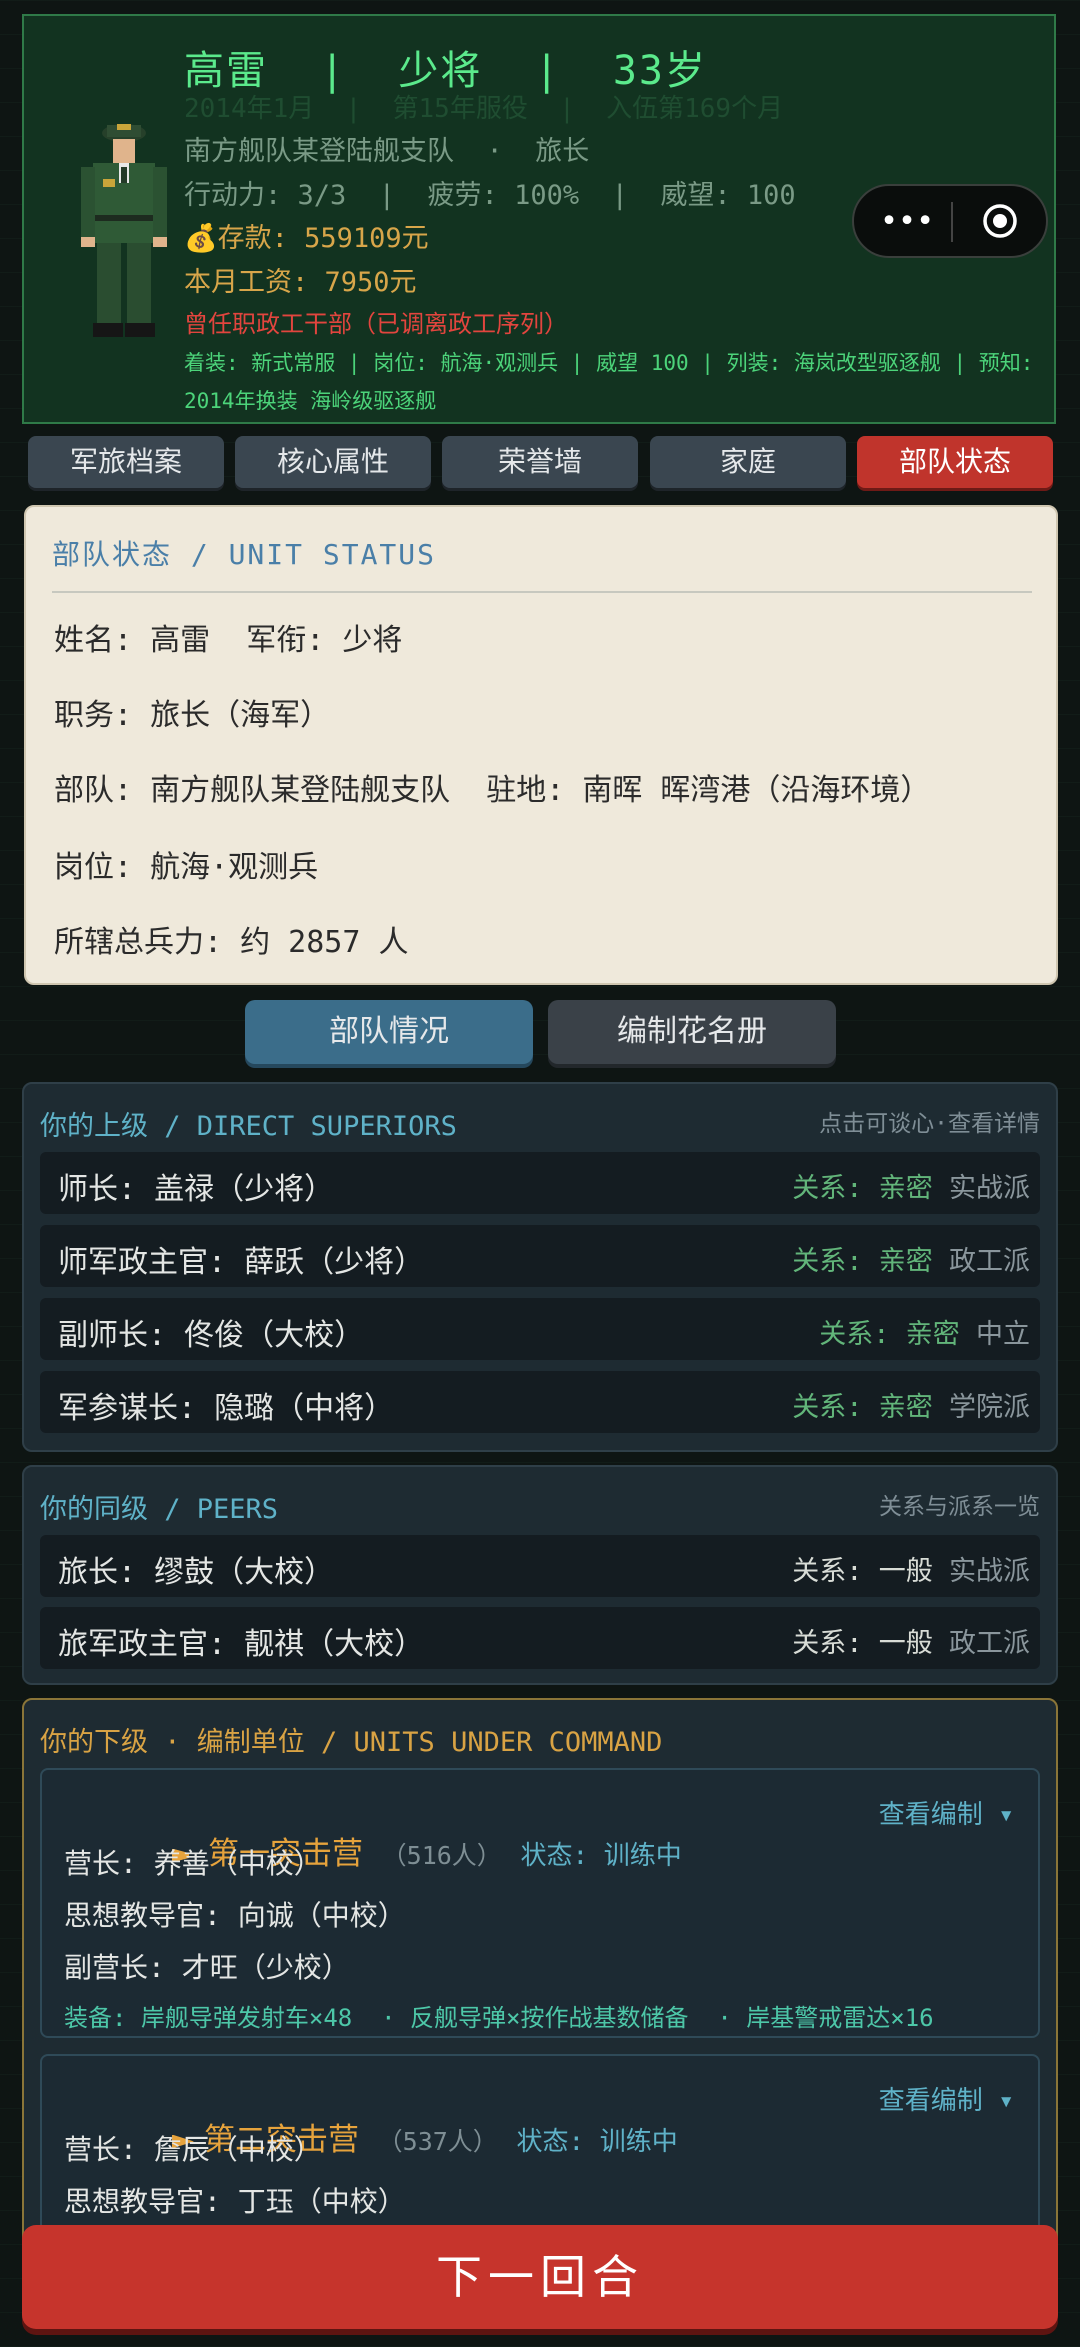 Image resolution: width=1080 pixels, height=2347 pixels. I want to click on battalion-commander: 营长: 詹辰（中校）, so click(193, 2149).